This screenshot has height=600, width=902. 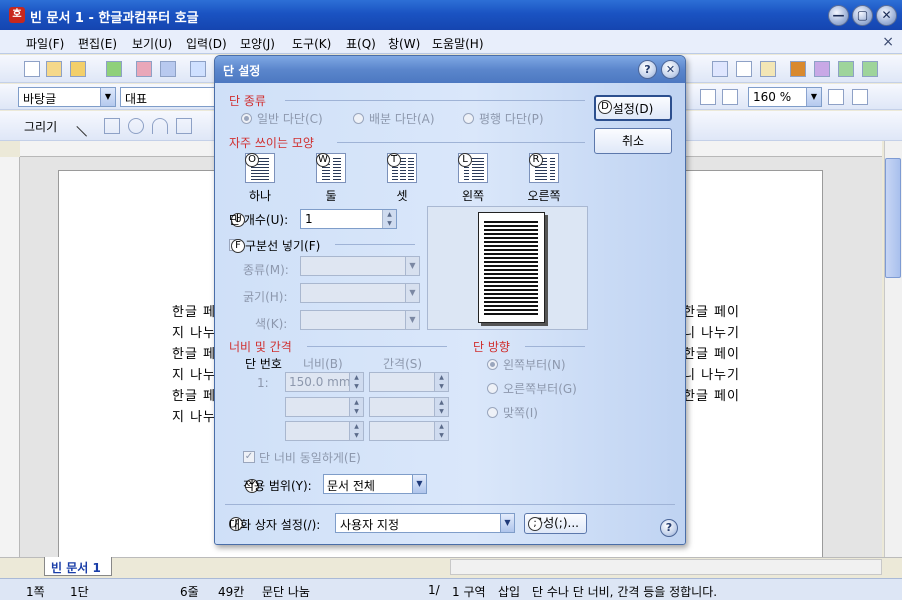 I want to click on col1-width-value: 150.0 mm, so click(x=320, y=382).